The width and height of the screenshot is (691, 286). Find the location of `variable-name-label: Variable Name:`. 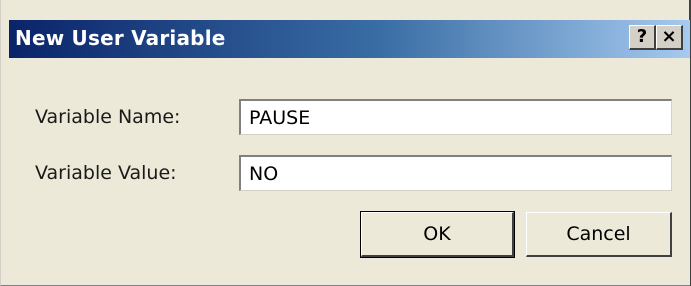

variable-name-label: Variable Name: is located at coordinates (108, 117).